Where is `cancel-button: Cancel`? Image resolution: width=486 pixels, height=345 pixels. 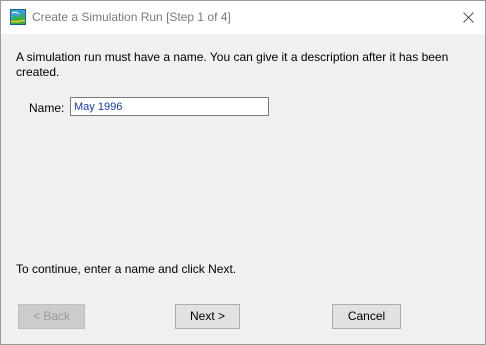 cancel-button: Cancel is located at coordinates (366, 316).